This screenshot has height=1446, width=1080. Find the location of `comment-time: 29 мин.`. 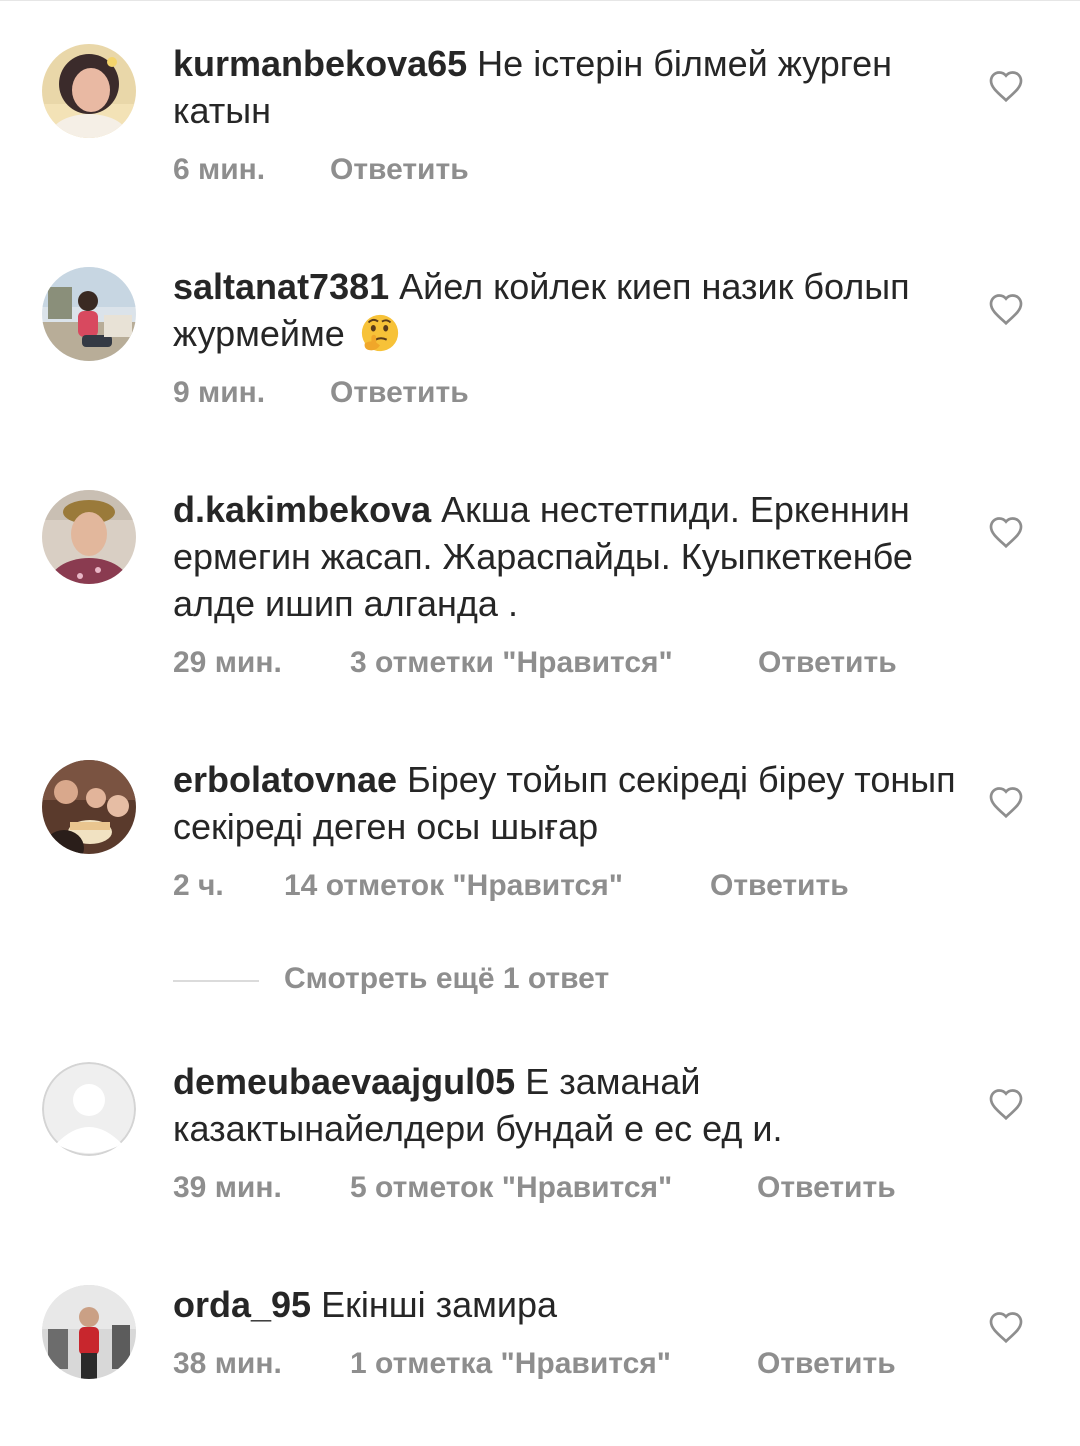

comment-time: 29 мин. is located at coordinates (227, 662).